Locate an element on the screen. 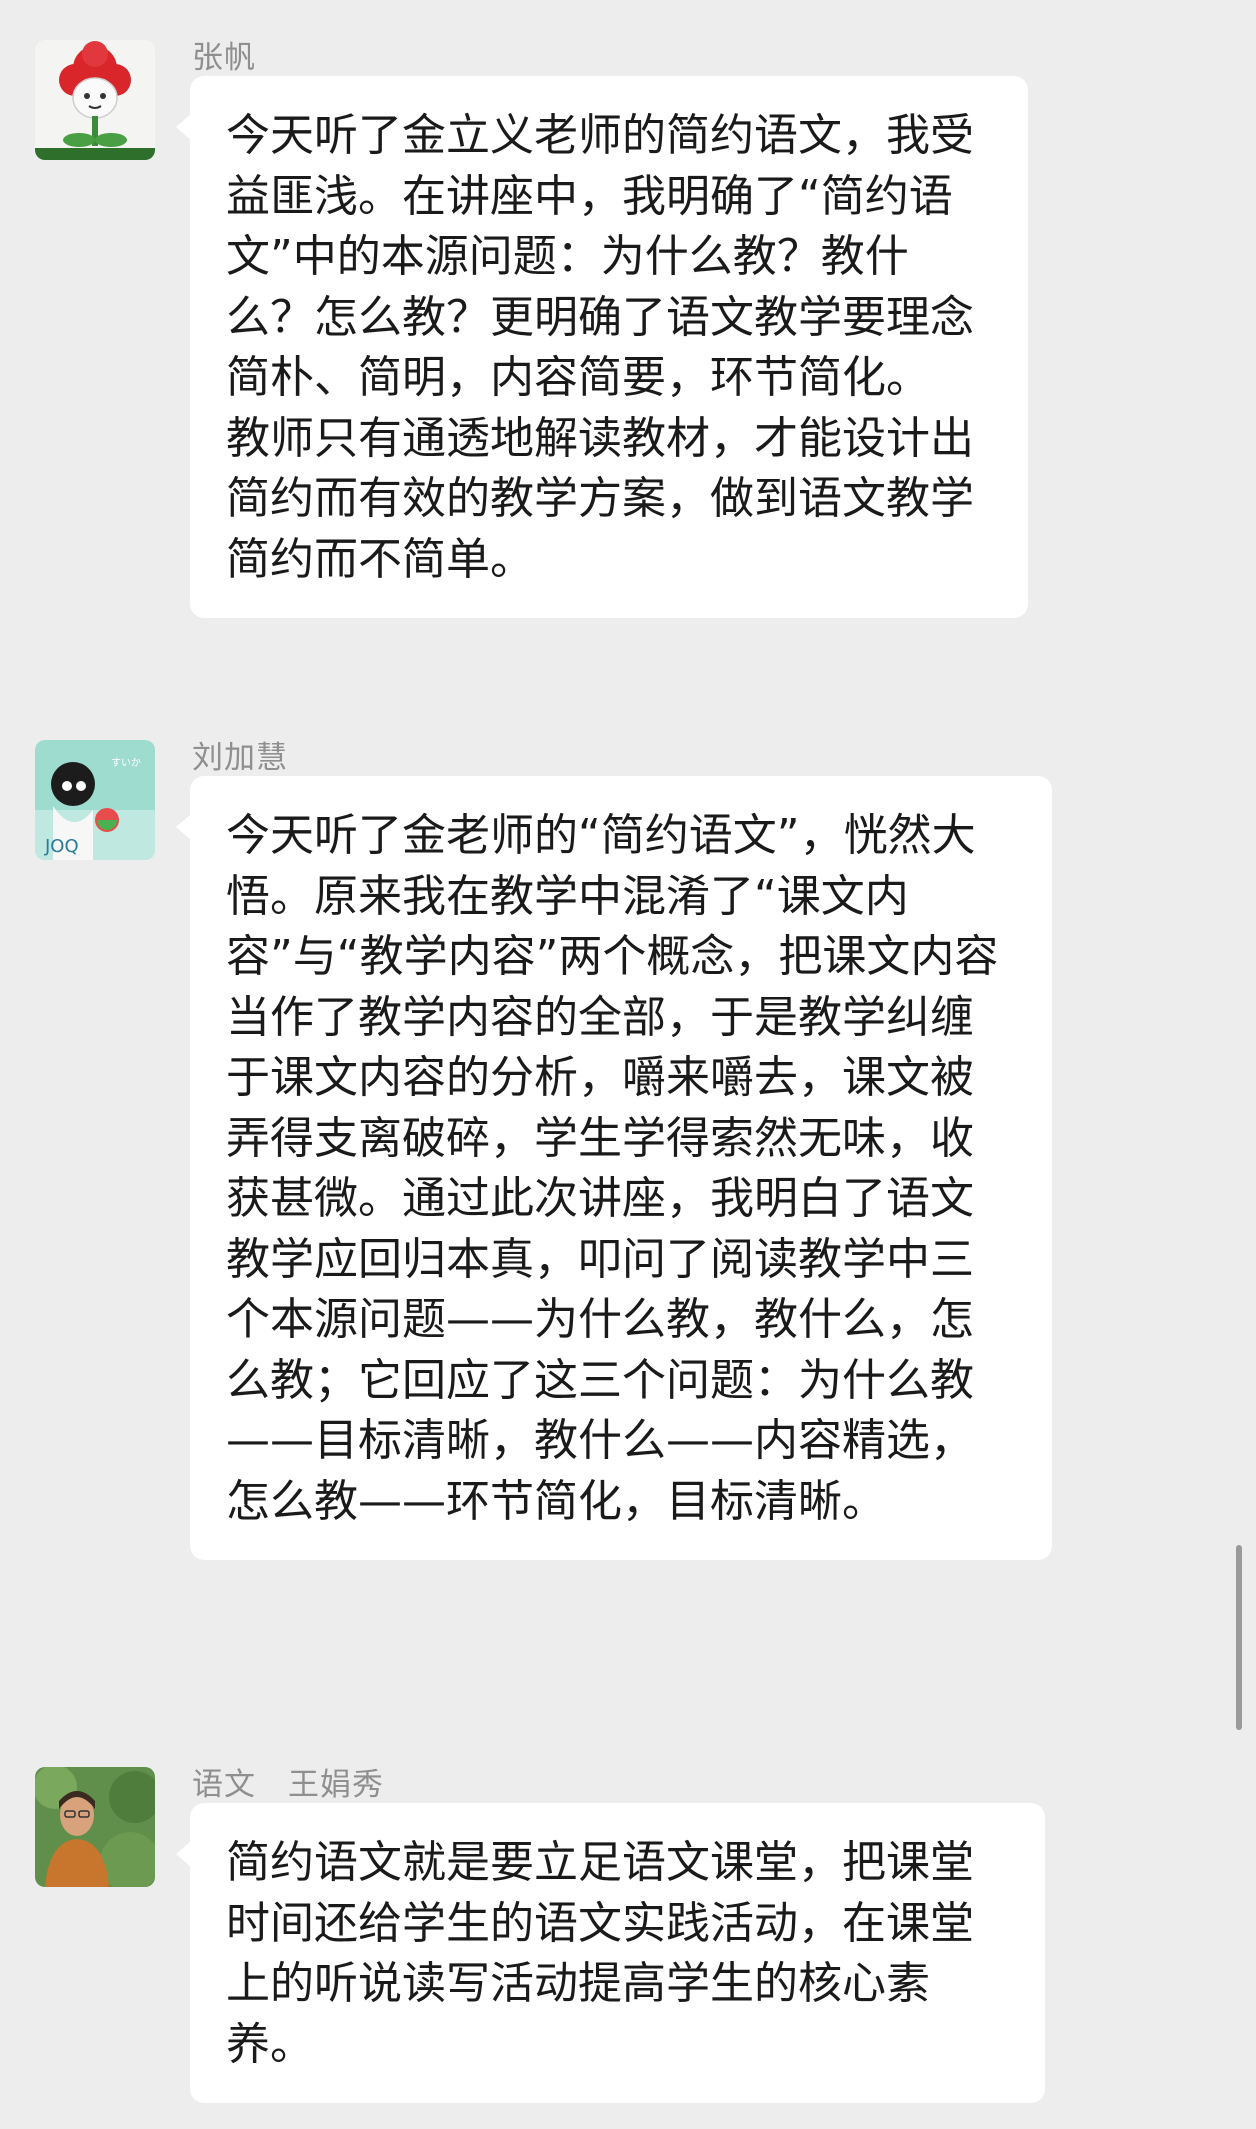  sender-name: 语文 王娟秀 is located at coordinates (288, 1785).